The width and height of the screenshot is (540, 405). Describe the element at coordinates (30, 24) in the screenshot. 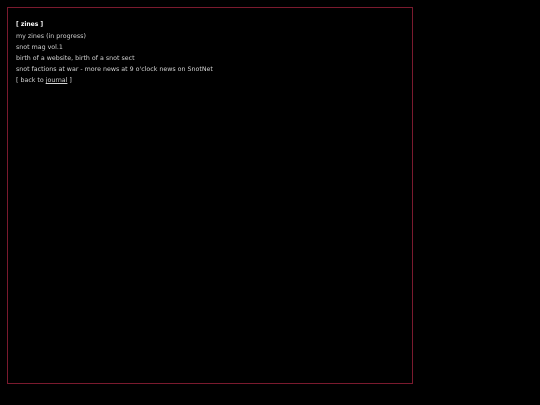

I see `section-heading: [ zines ]` at that location.